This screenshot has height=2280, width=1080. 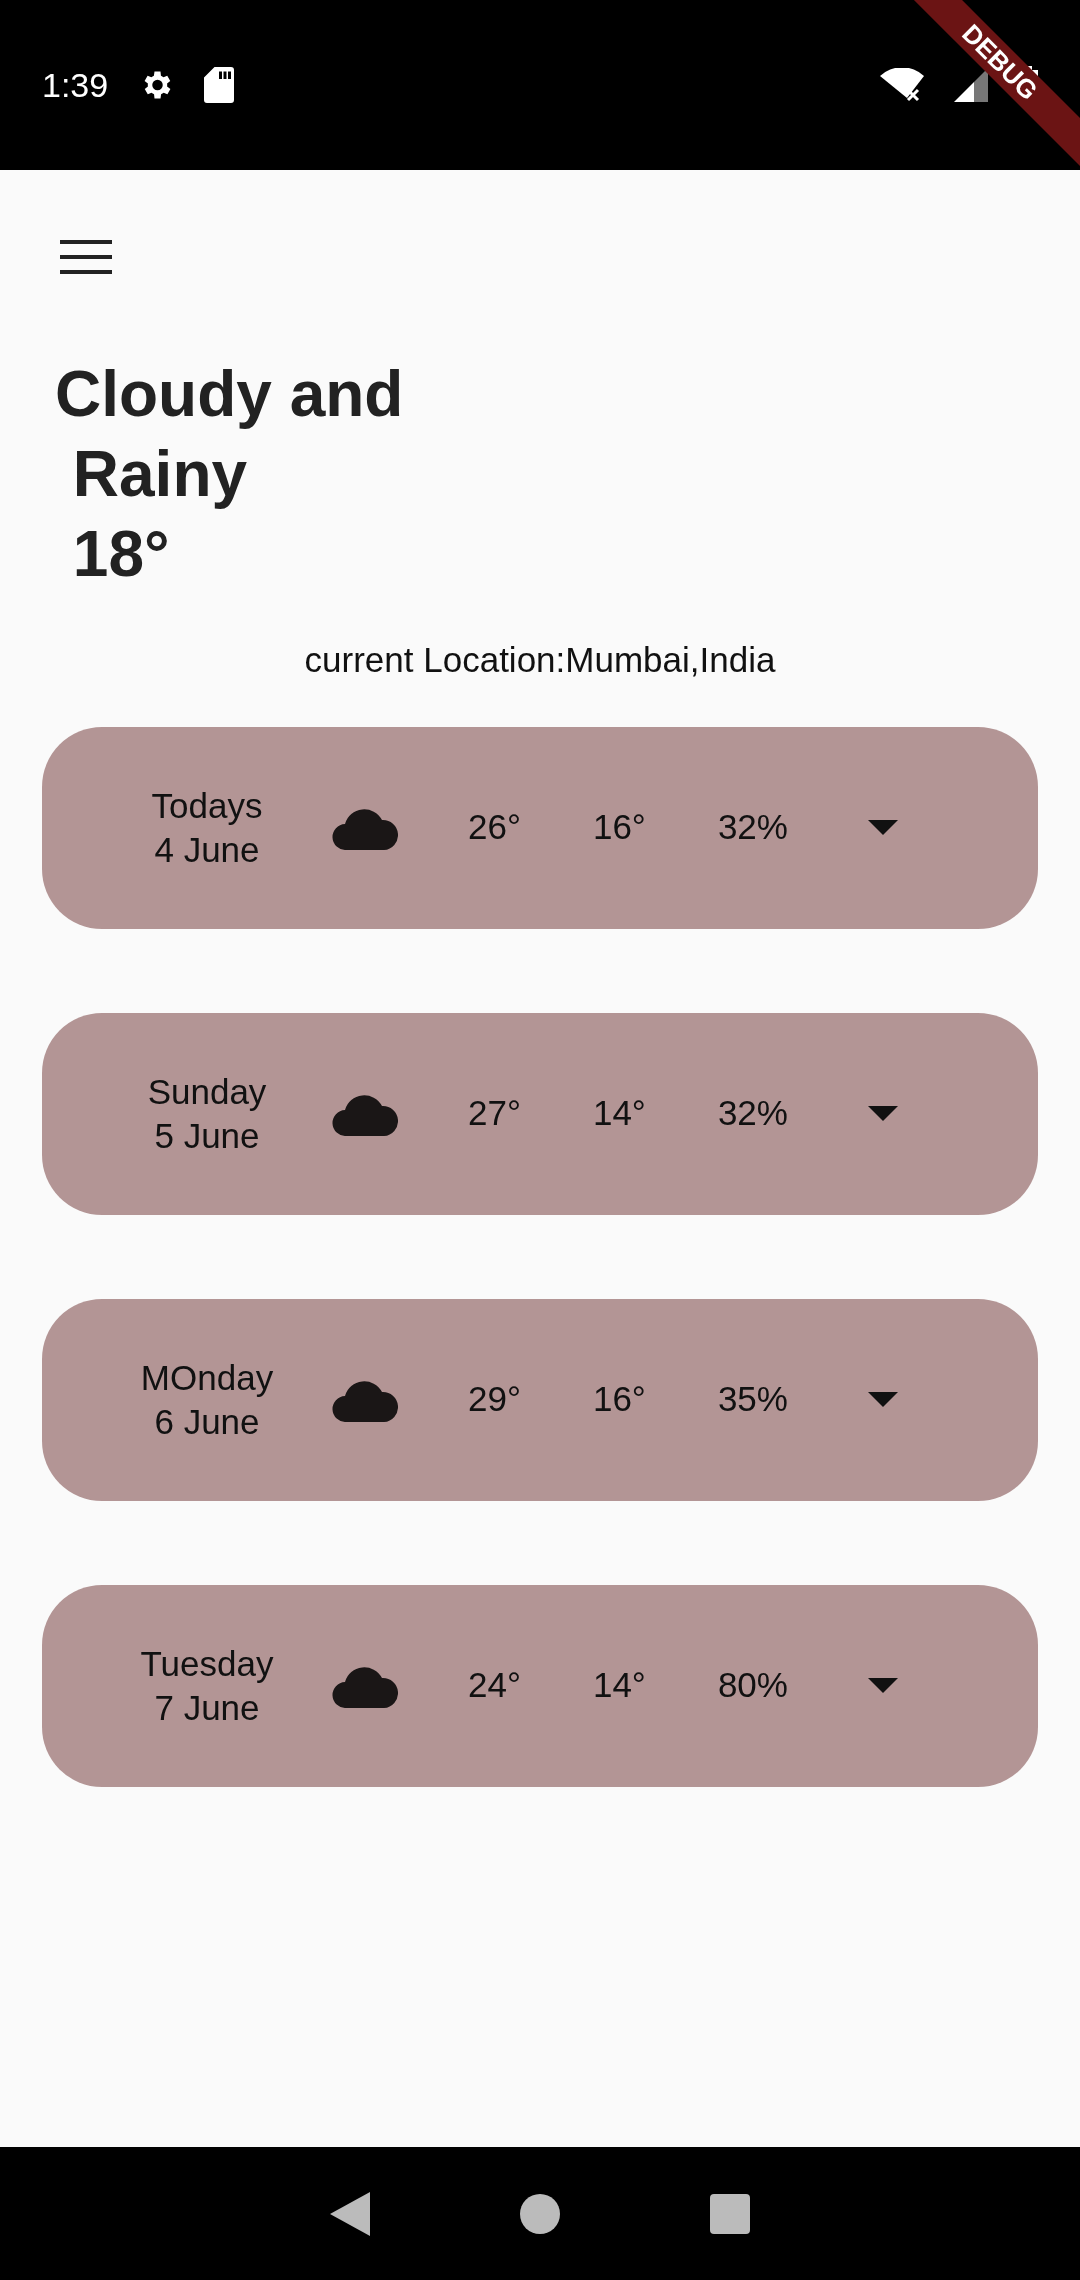 I want to click on wifi-off-icon, so click(x=902, y=85).